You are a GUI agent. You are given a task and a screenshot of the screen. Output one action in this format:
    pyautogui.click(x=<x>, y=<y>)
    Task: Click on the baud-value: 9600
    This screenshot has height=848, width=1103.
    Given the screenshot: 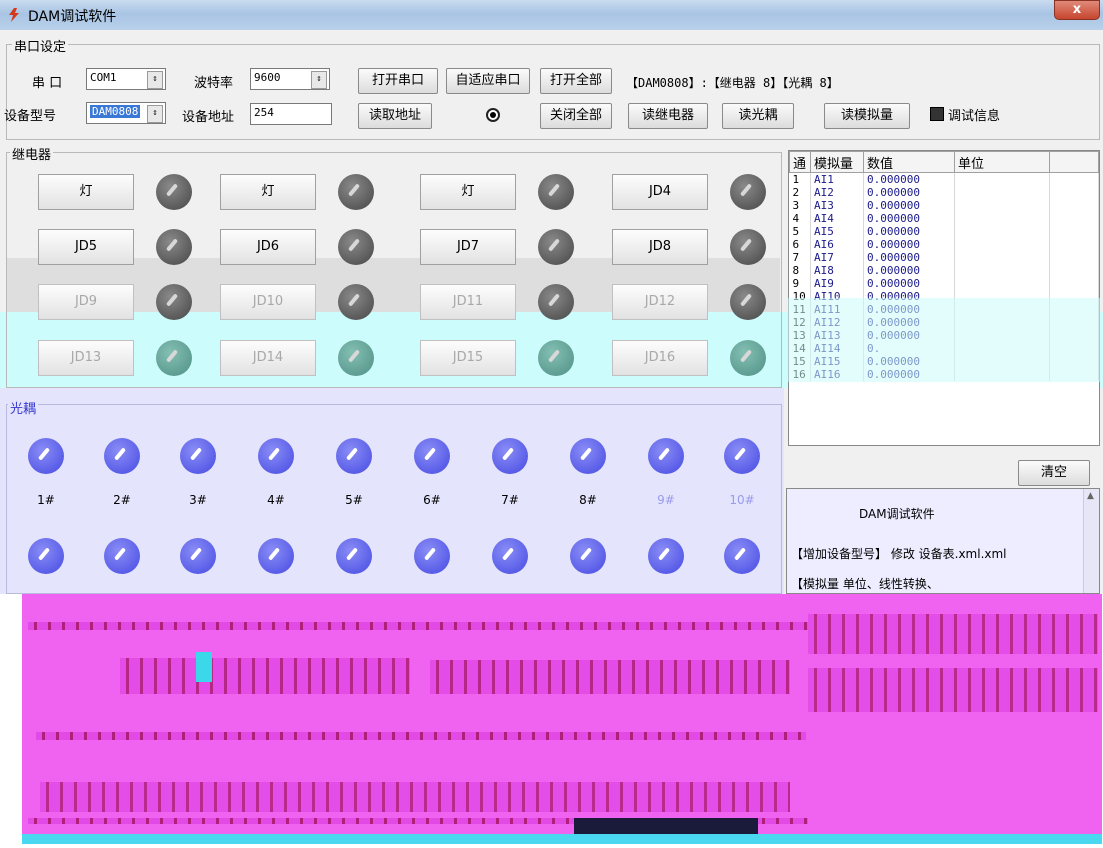 What is the action you would take?
    pyautogui.click(x=267, y=77)
    